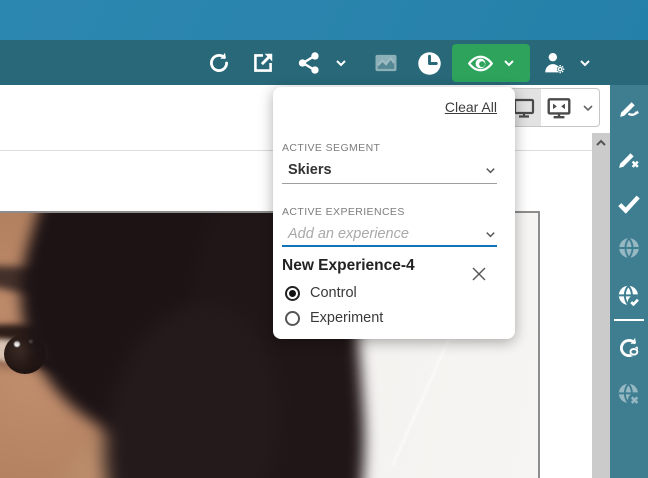  I want to click on segment-underline, so click(389, 183).